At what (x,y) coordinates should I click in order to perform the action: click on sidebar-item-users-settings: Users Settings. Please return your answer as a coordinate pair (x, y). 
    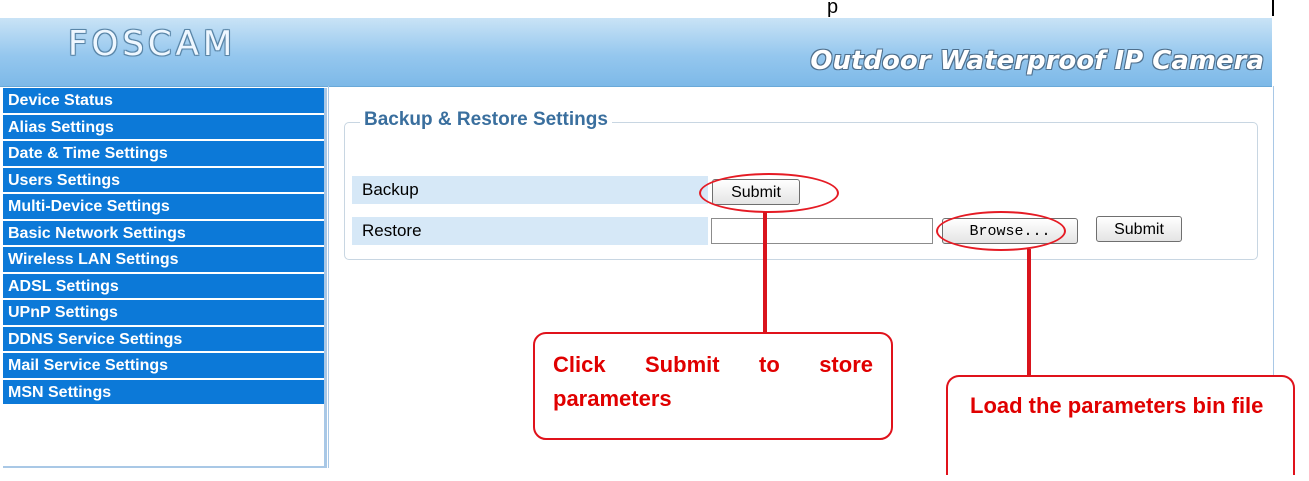
    Looking at the image, I should click on (163, 179).